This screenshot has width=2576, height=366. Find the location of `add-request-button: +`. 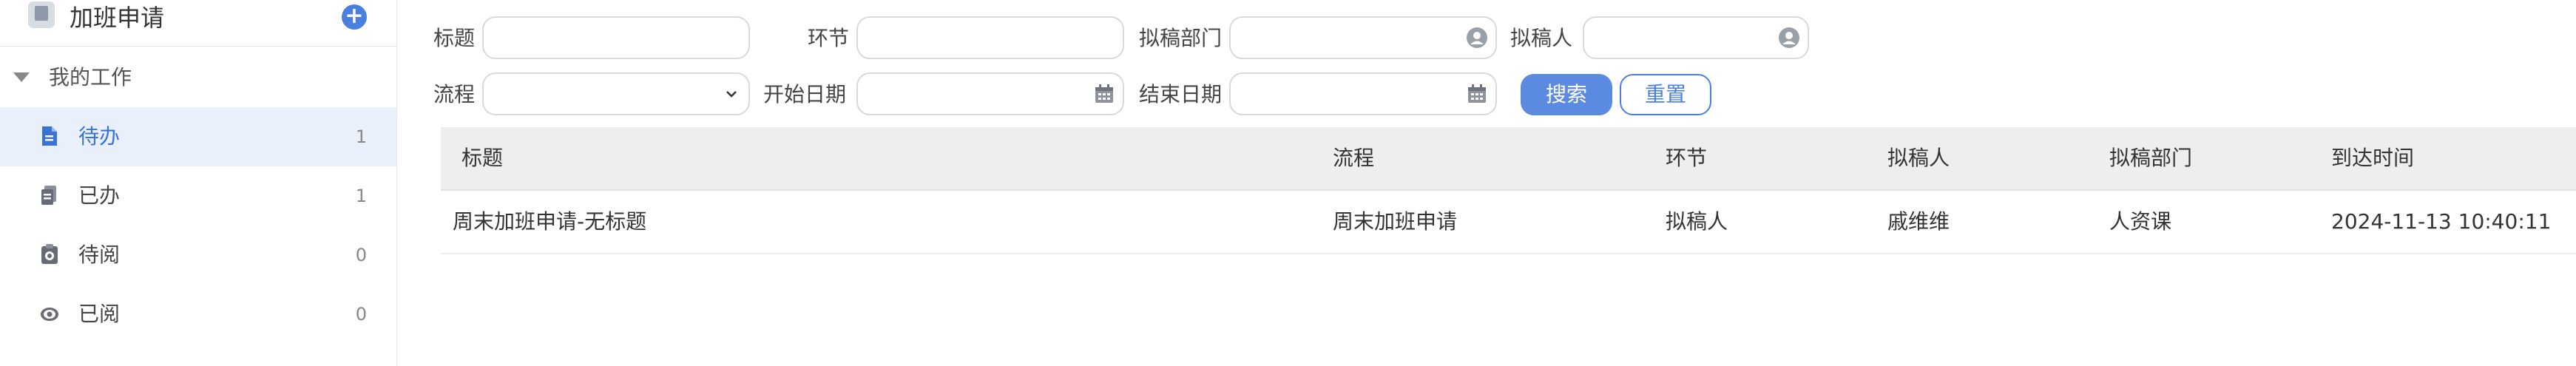

add-request-button: + is located at coordinates (354, 17).